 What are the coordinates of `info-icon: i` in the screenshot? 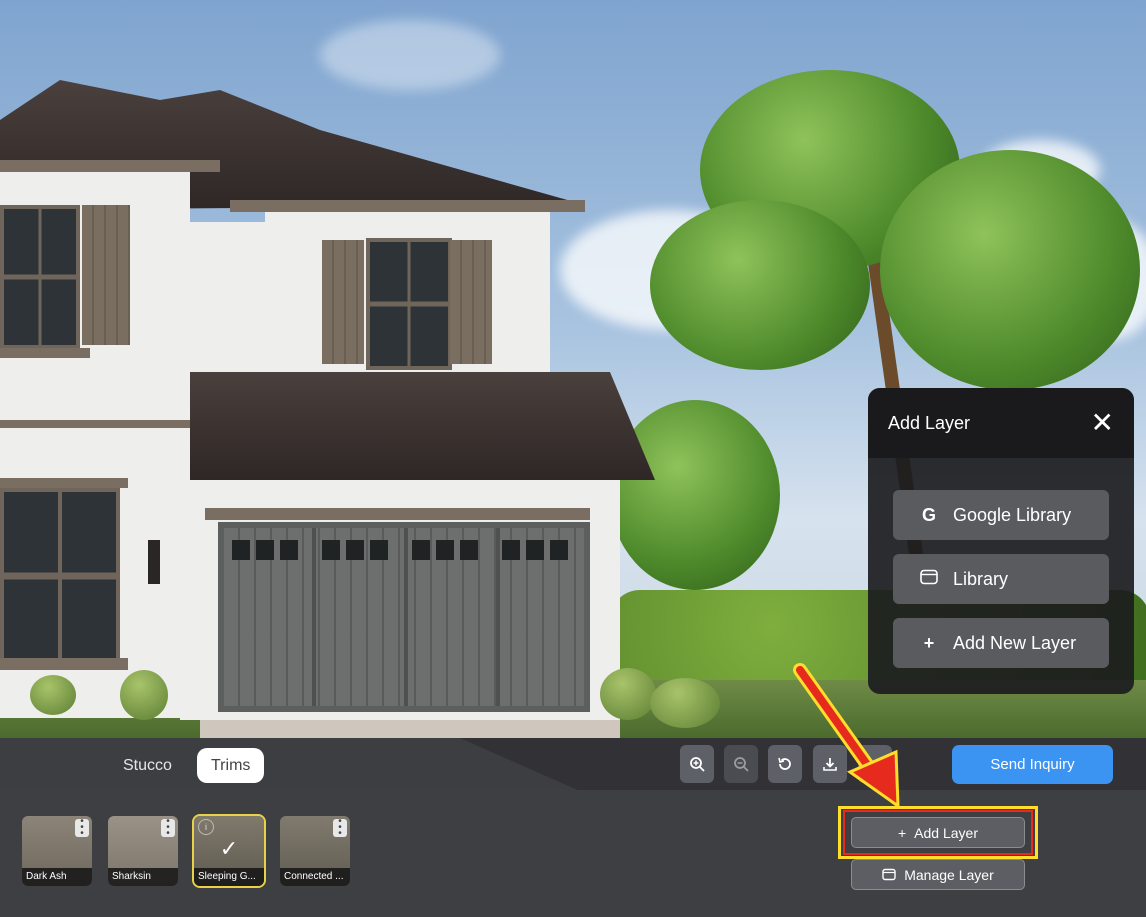 It's located at (206, 827).